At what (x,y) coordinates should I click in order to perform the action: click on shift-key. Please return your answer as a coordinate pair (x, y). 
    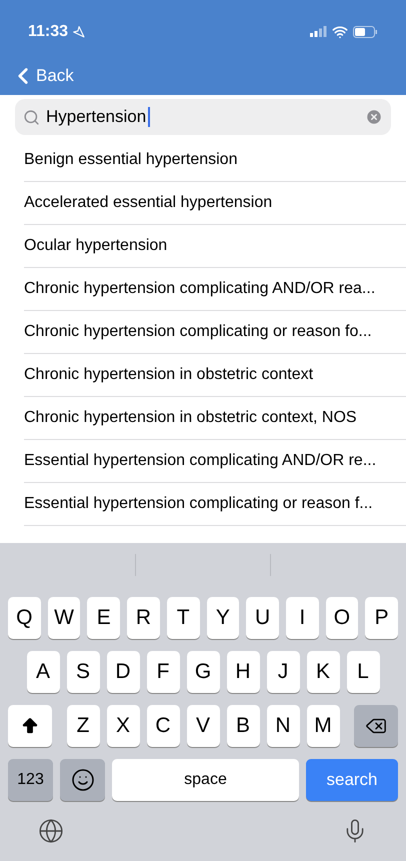
    Looking at the image, I should click on (30, 726).